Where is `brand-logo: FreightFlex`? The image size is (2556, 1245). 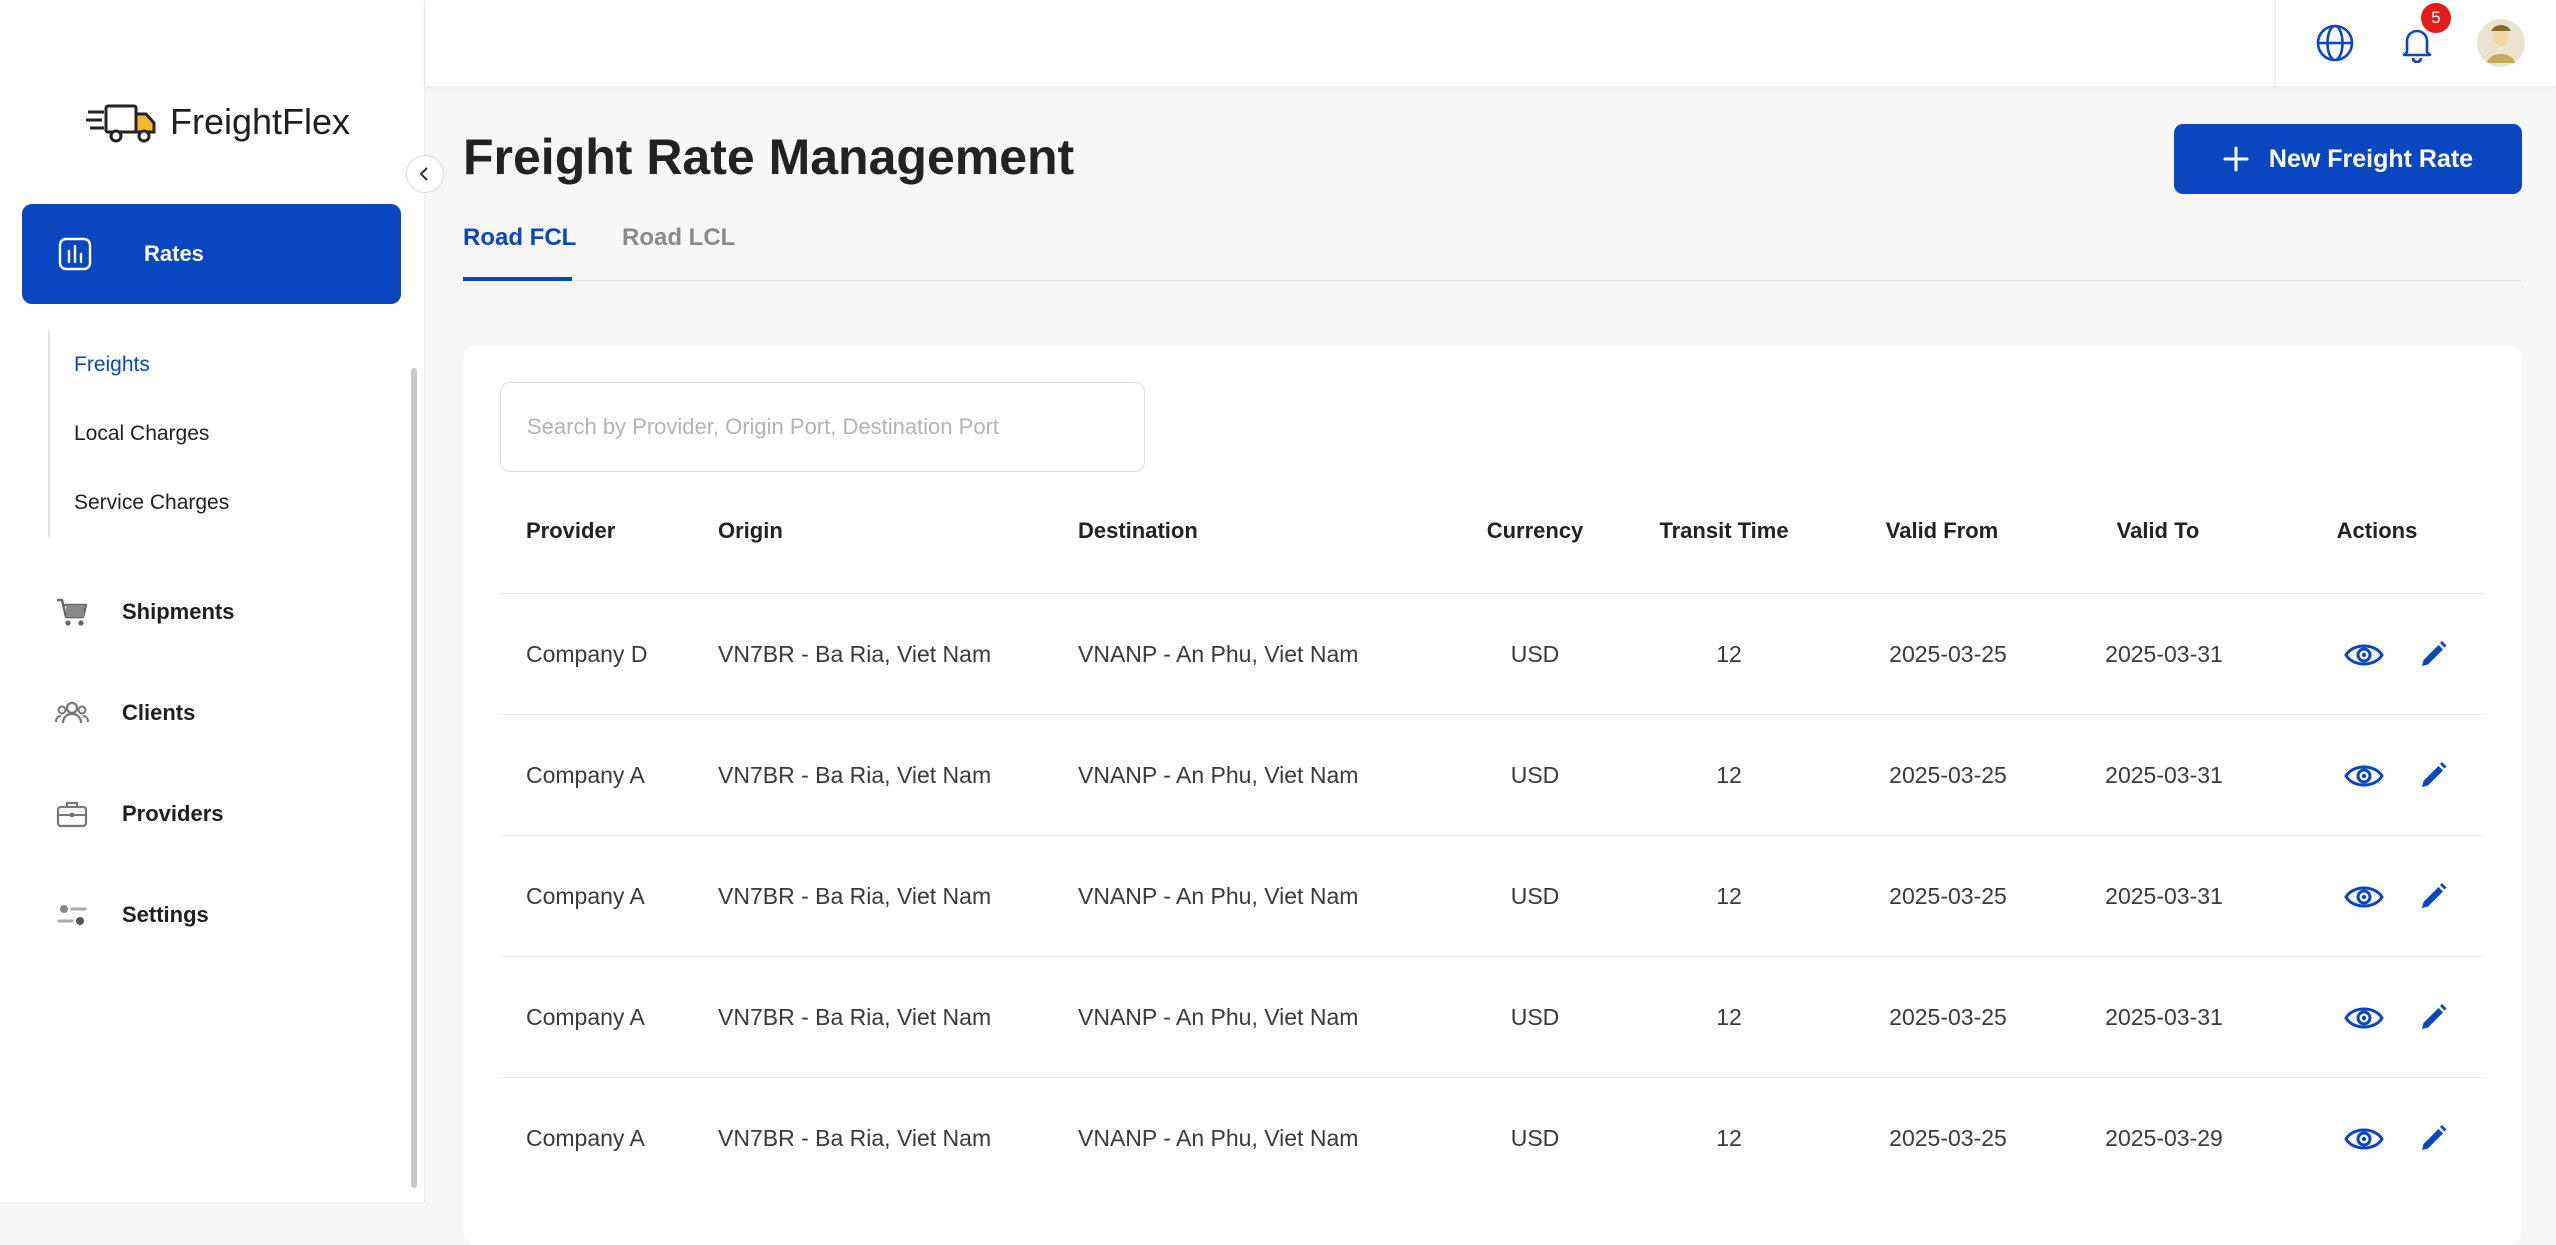
brand-logo: FreightFlex is located at coordinates (218, 122).